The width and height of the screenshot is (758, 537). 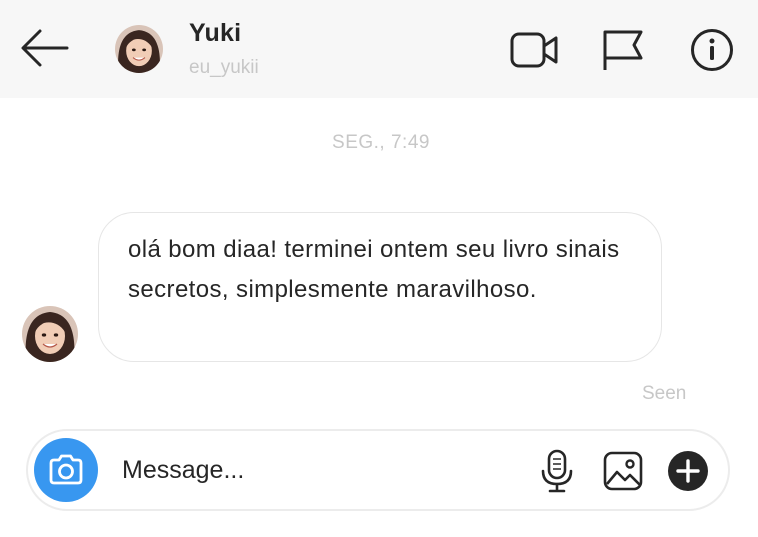 I want to click on conversation-info-button, so click(x=712, y=50).